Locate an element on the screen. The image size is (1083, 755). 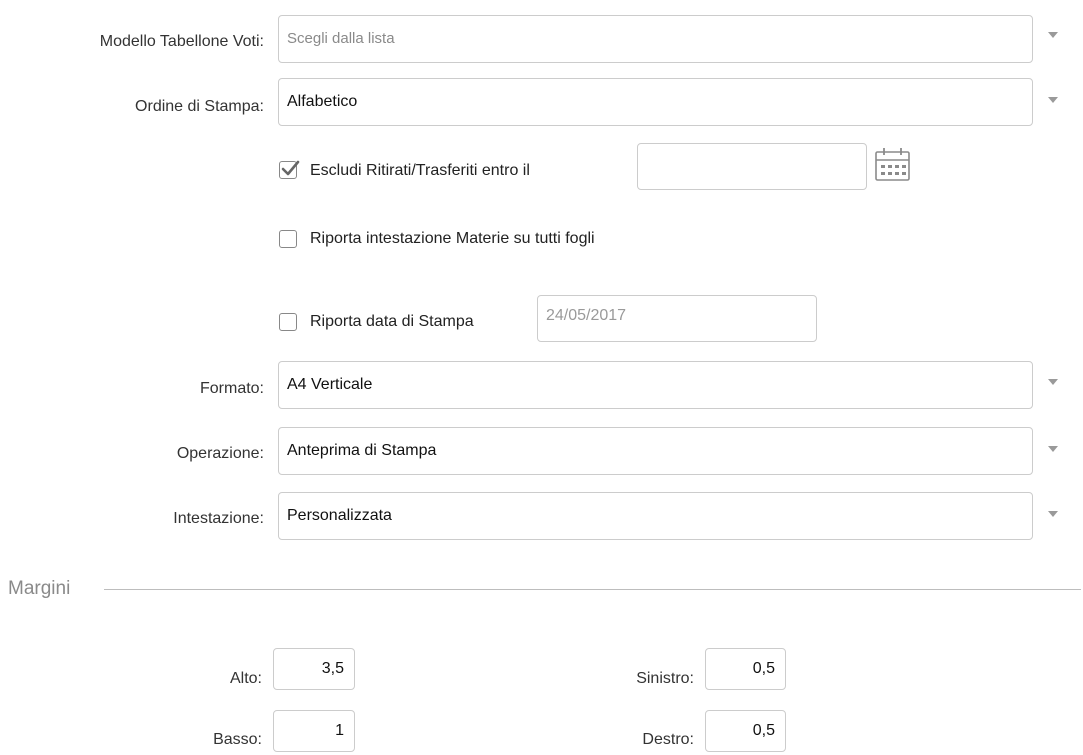
operazione-label: Operazione: is located at coordinates (220, 453).